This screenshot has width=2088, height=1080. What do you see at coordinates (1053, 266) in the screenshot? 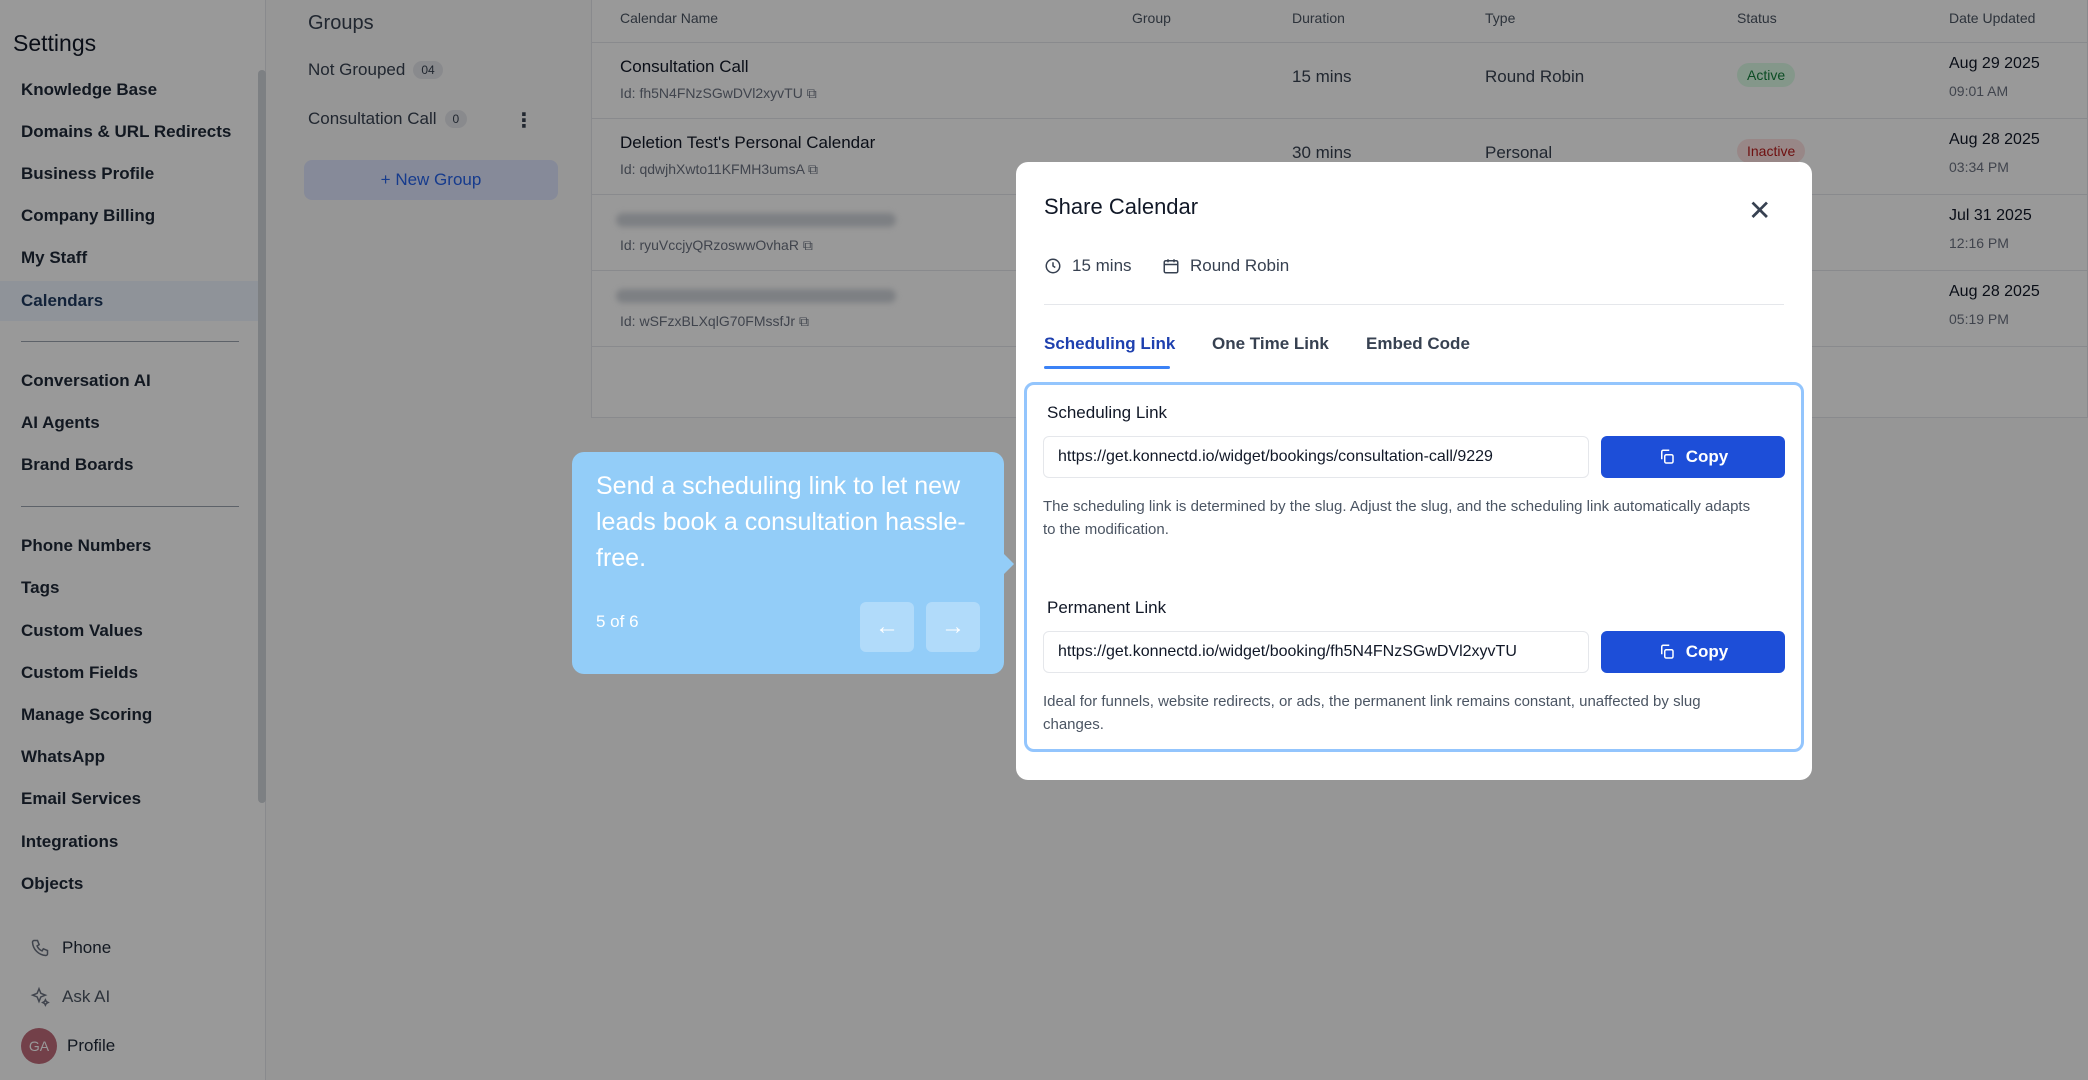
I see `clock-icon` at bounding box center [1053, 266].